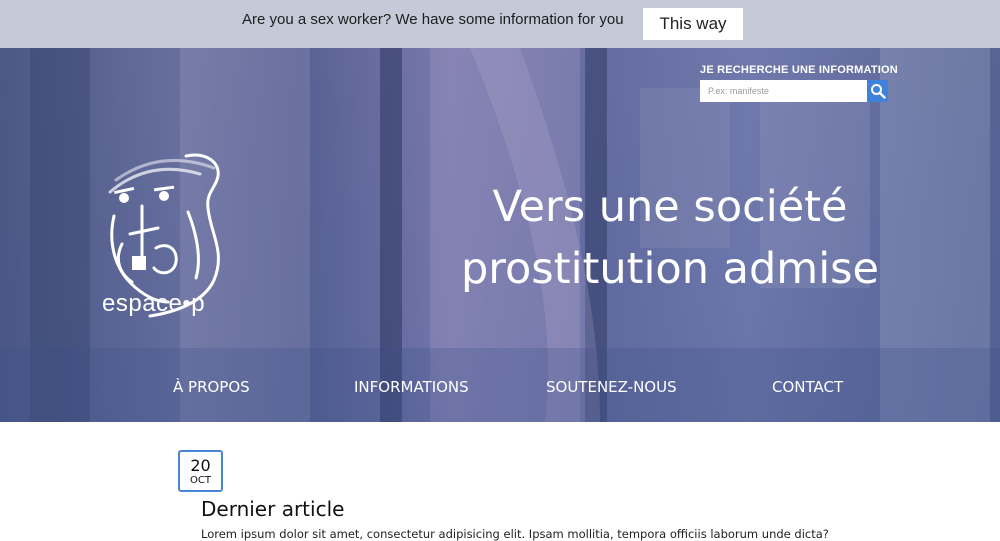  What do you see at coordinates (211, 387) in the screenshot?
I see `nav-item-a-propos: À PROPOS` at bounding box center [211, 387].